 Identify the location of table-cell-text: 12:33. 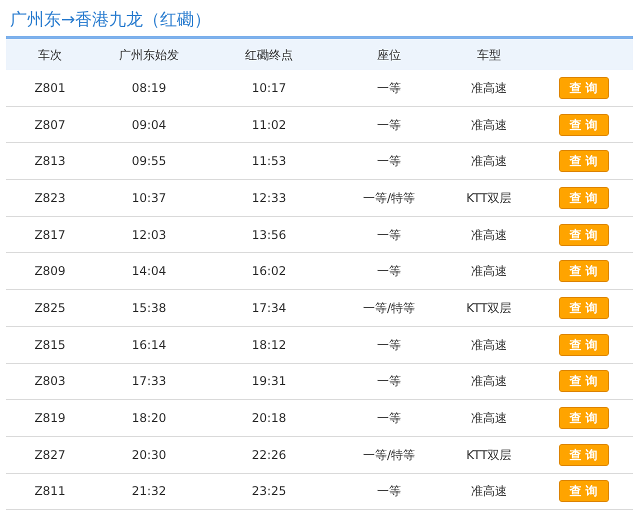
(269, 198).